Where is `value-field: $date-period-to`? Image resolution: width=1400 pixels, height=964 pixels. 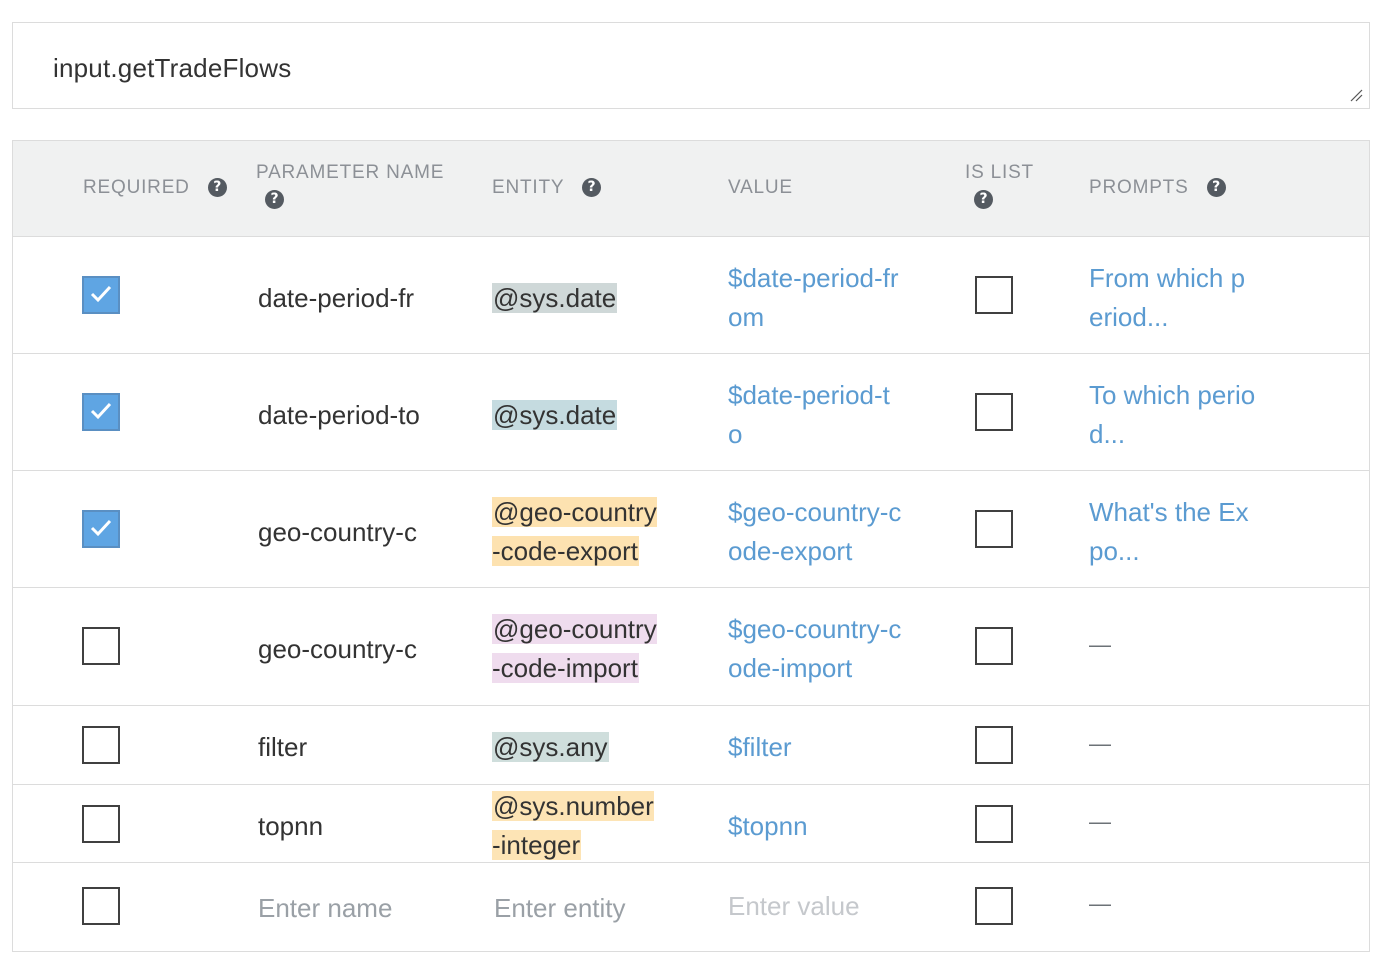 value-field: $date-period-to is located at coordinates (815, 415).